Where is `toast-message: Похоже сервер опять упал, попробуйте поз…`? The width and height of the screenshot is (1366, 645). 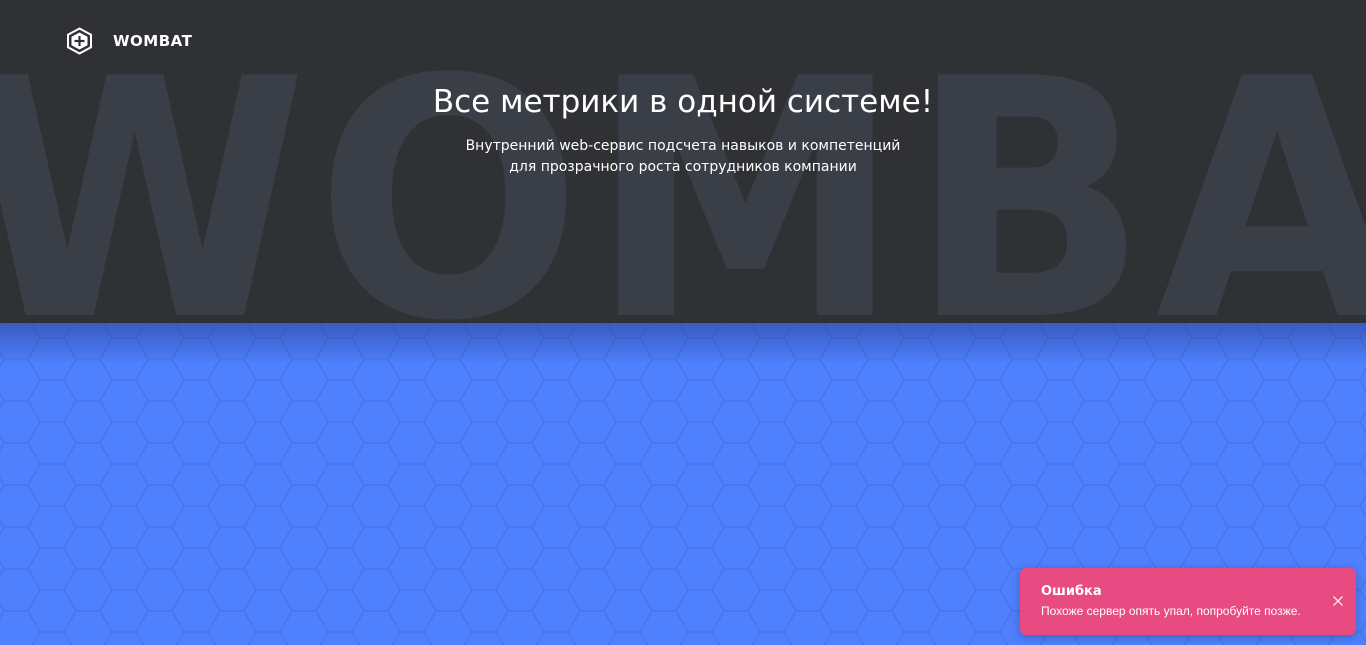
toast-message: Похоже сервер опять упал, попробуйте поз… is located at coordinates (1171, 611).